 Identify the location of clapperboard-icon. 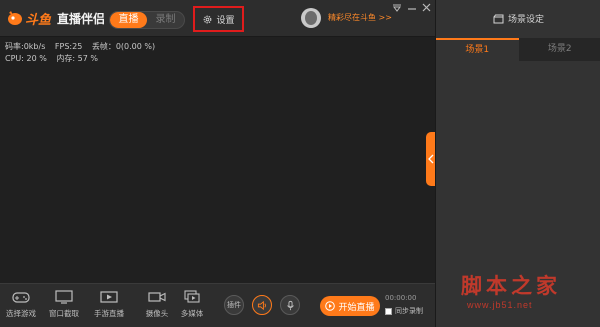
(498, 18).